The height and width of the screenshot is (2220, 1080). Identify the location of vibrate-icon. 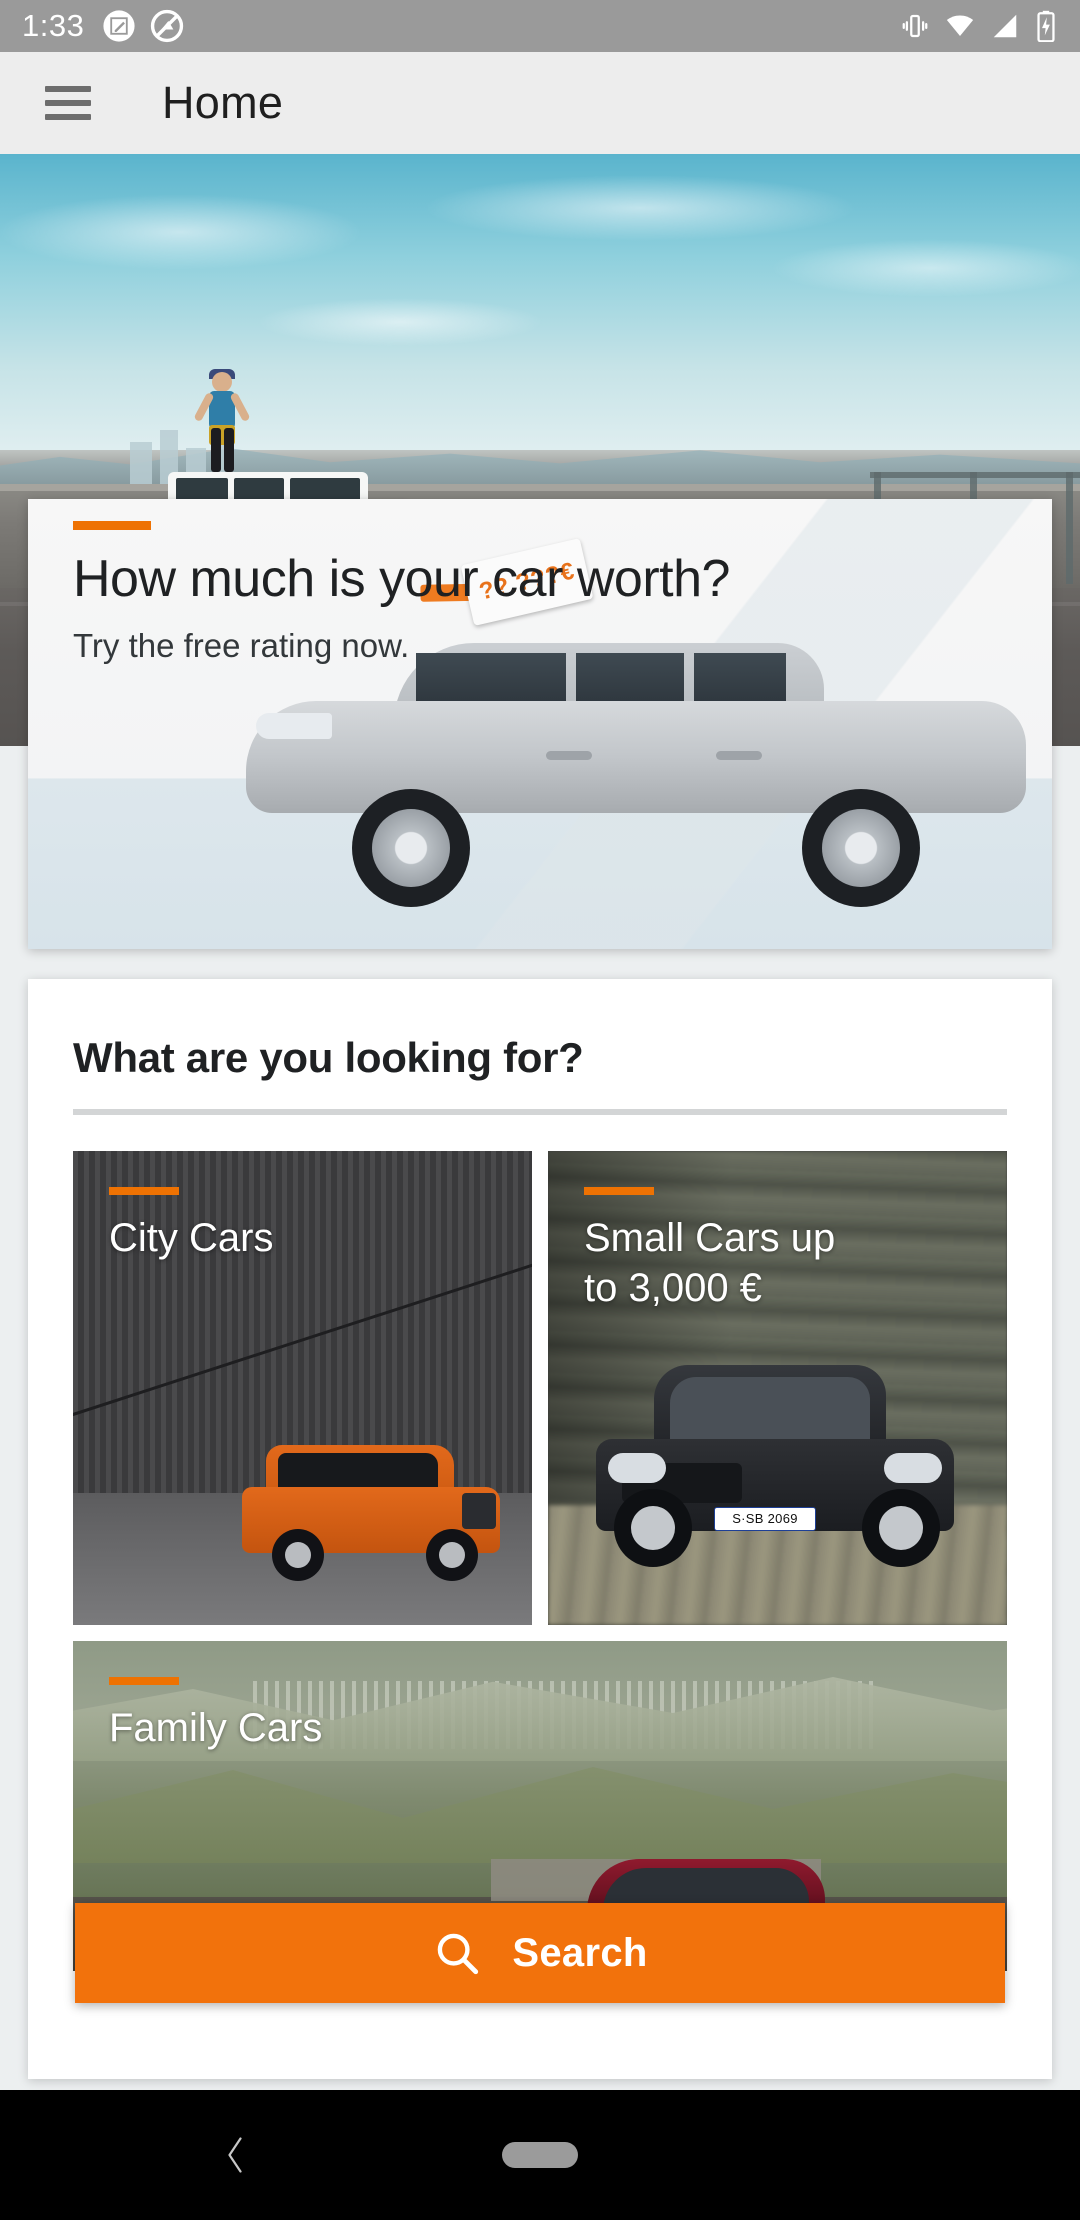
(915, 26).